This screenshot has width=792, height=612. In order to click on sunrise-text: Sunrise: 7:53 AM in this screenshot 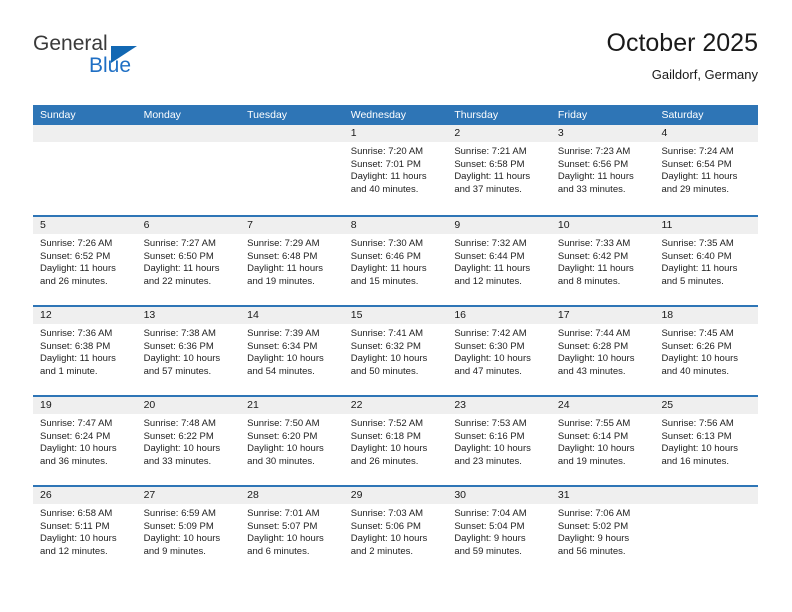, I will do `click(490, 423)`.